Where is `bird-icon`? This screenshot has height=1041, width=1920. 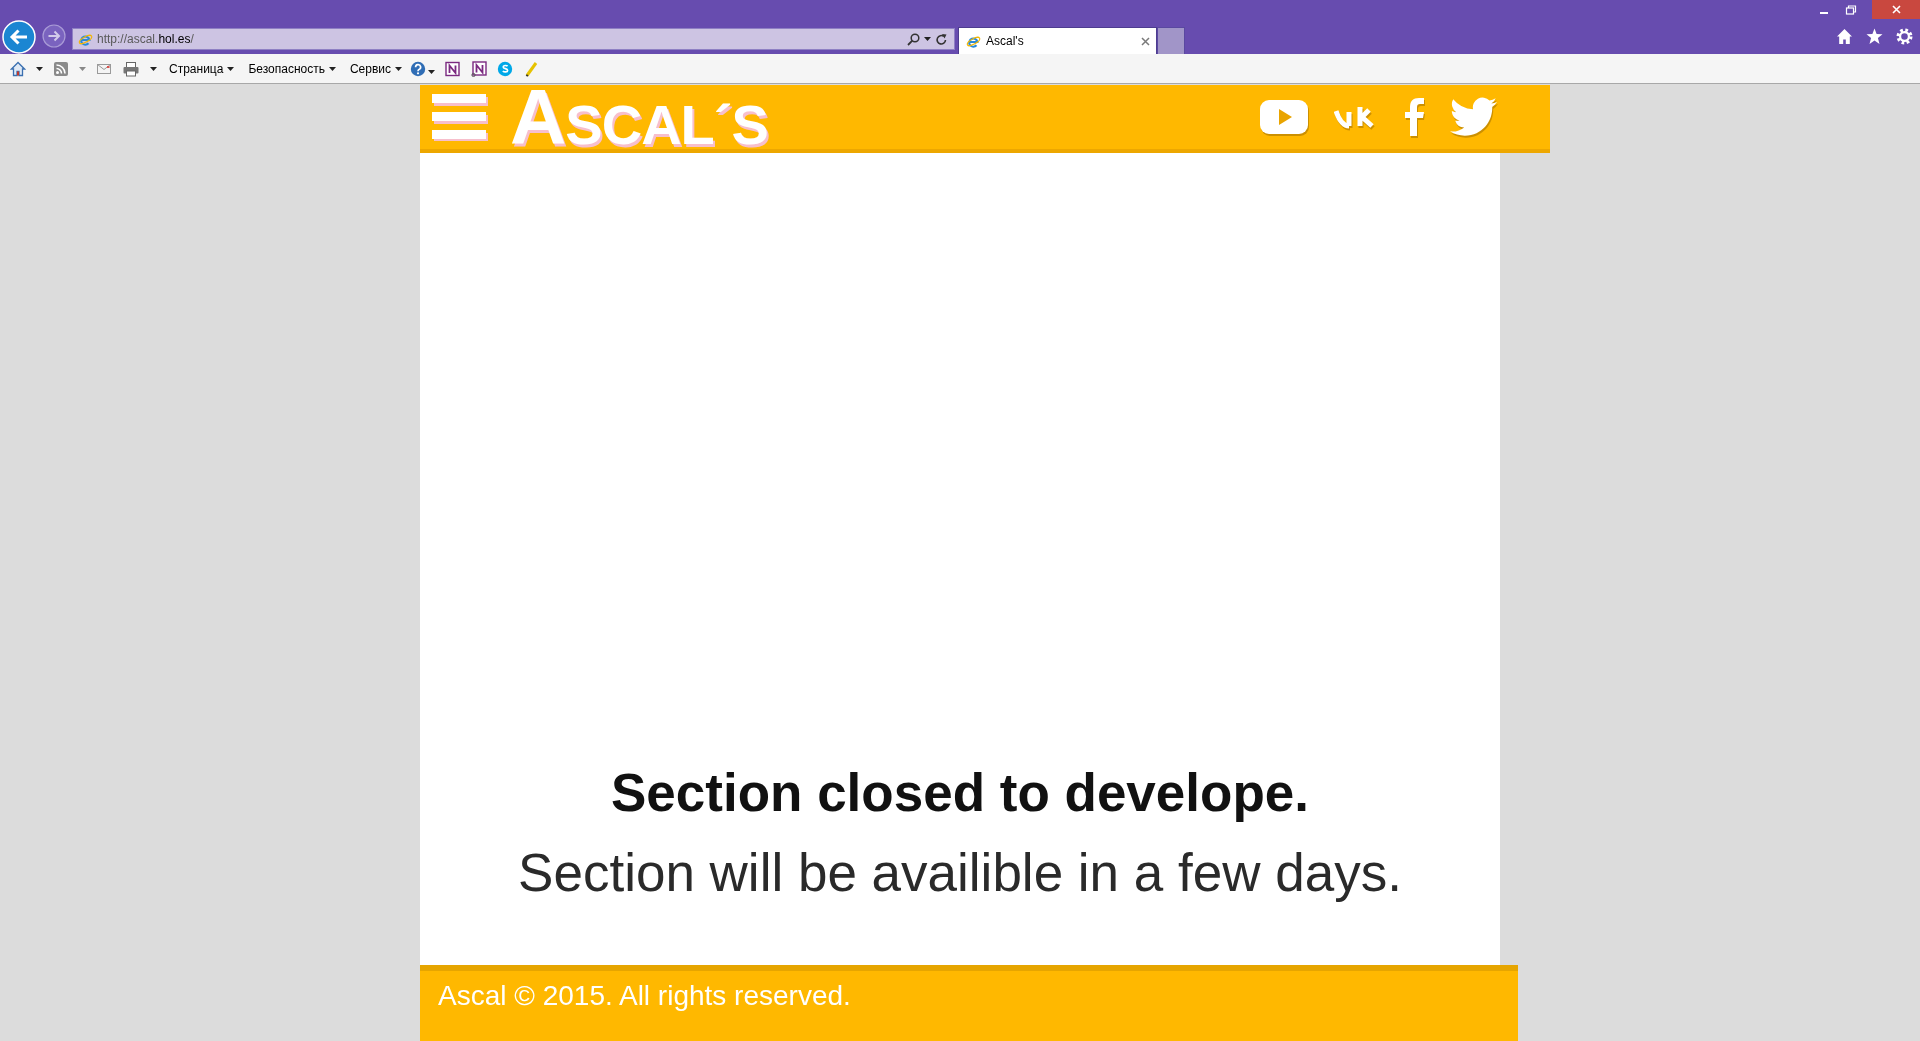
bird-icon is located at coordinates (1473, 117).